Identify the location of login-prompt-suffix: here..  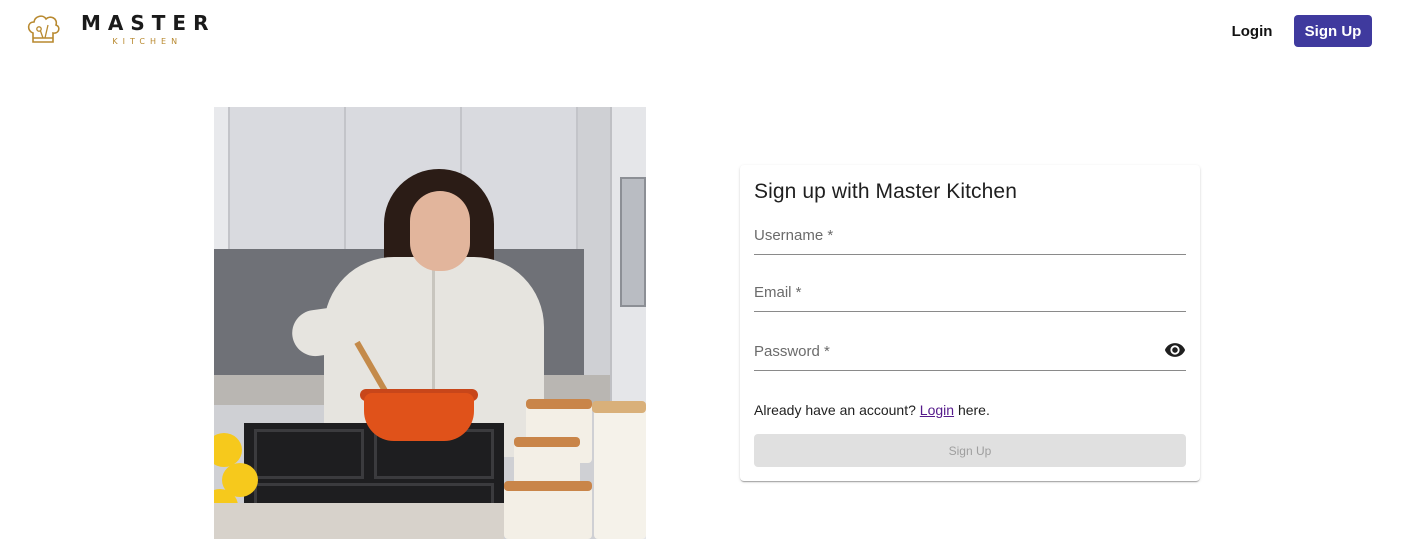
(973, 410).